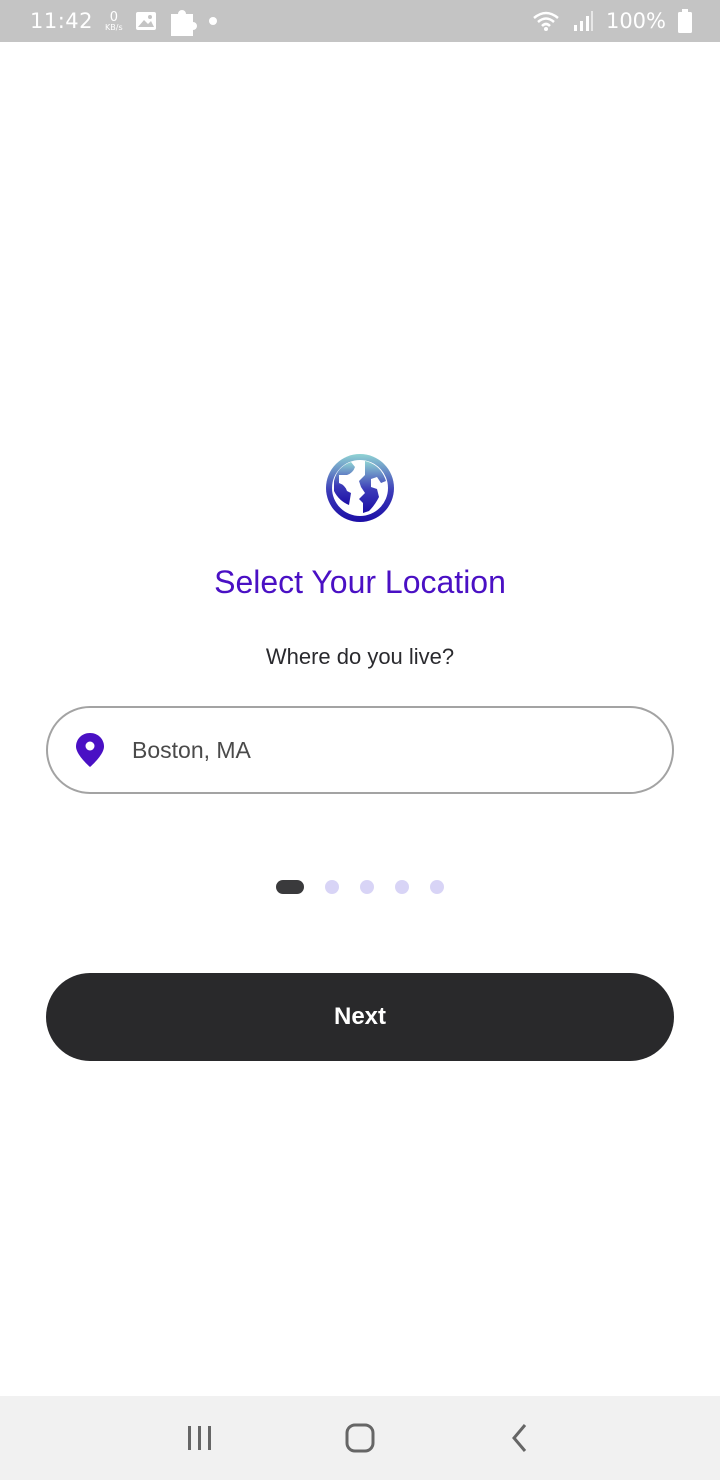 The image size is (720, 1480). I want to click on page-title: Select Your Location, so click(360, 582).